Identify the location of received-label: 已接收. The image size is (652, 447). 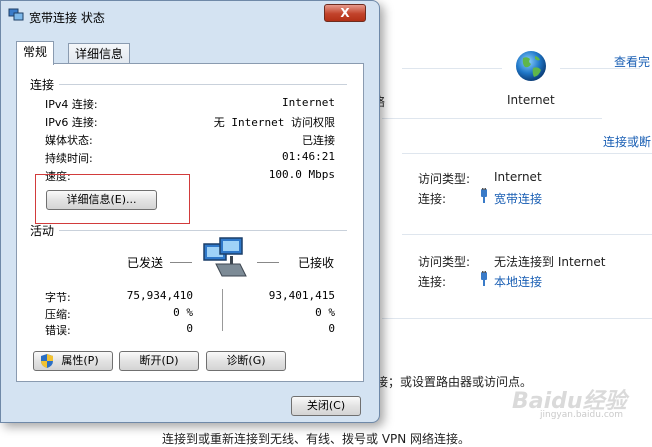
(316, 263).